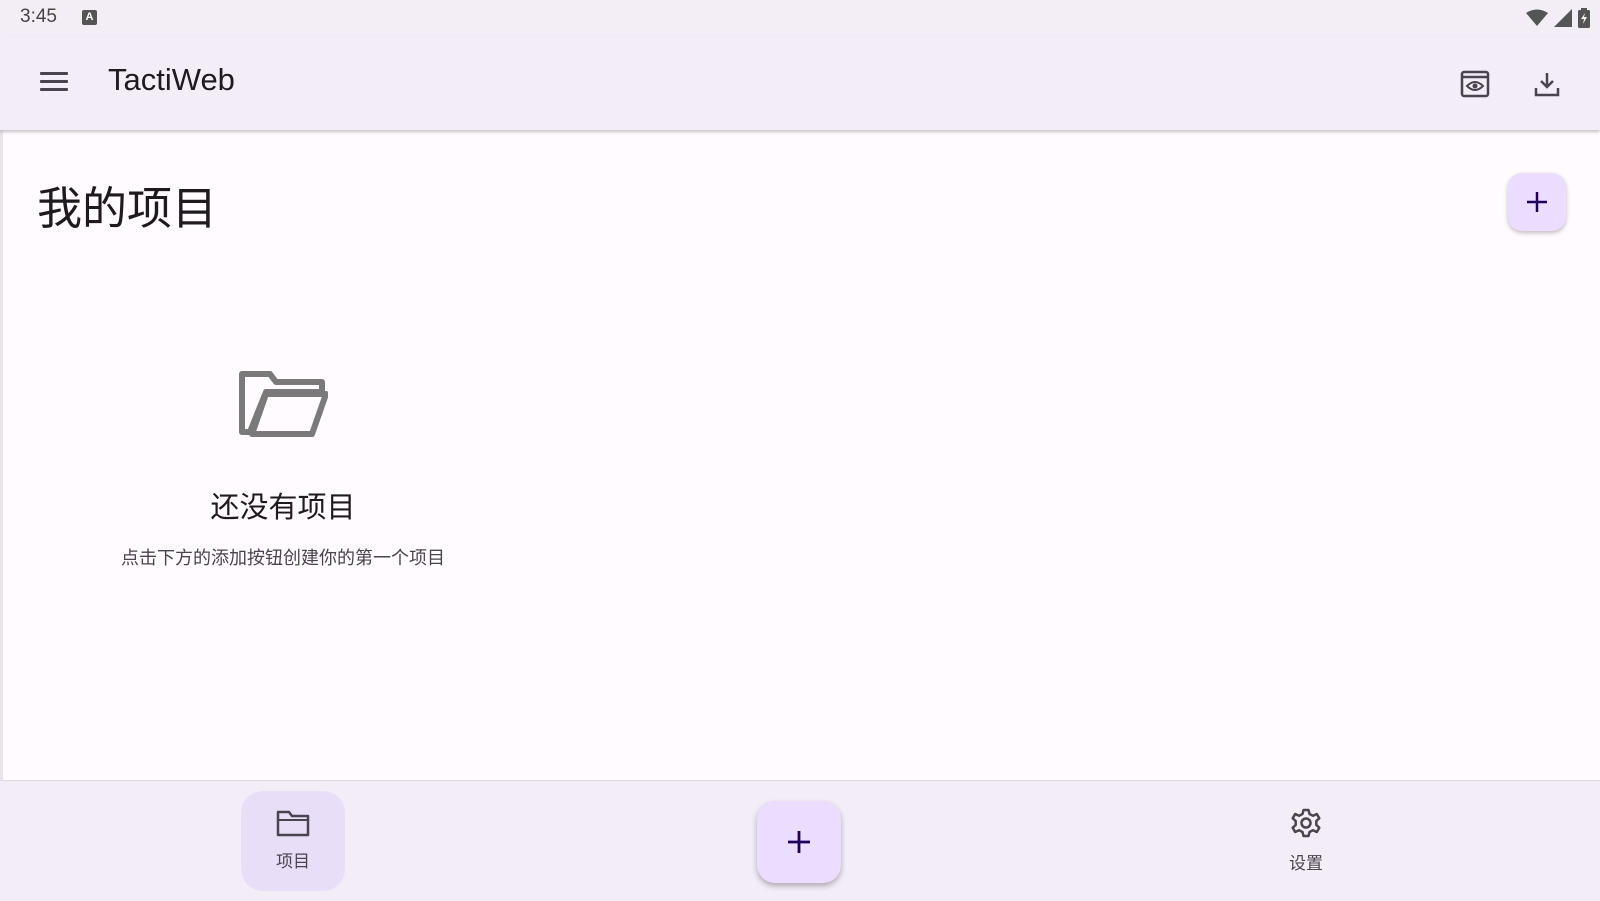  I want to click on folder-open-icon, so click(283, 404).